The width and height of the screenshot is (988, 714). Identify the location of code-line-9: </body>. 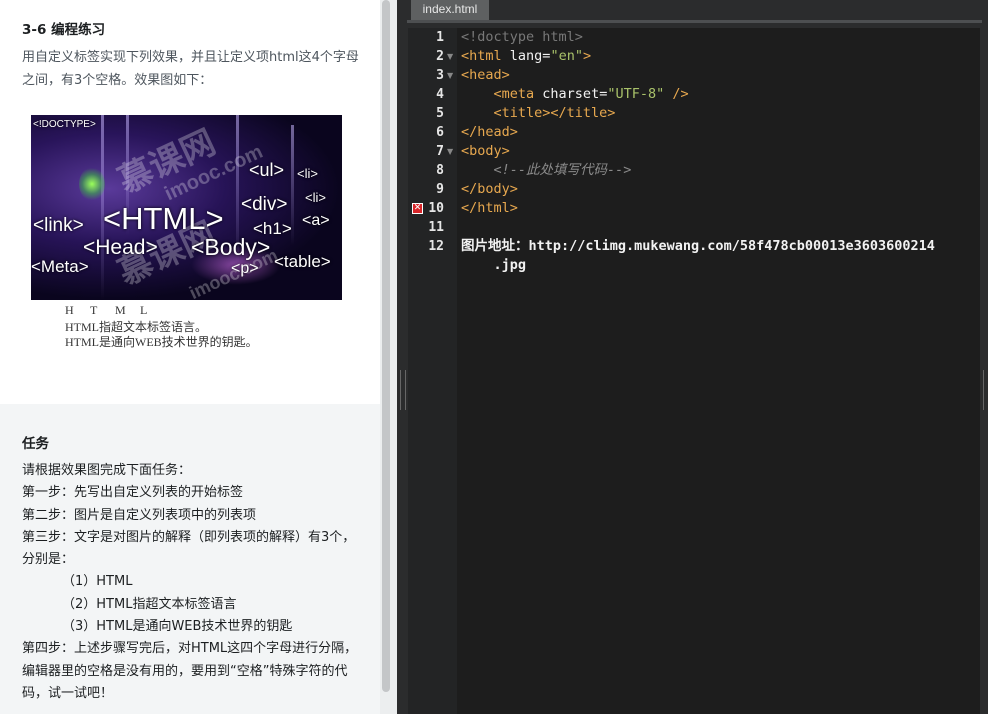
(489, 189).